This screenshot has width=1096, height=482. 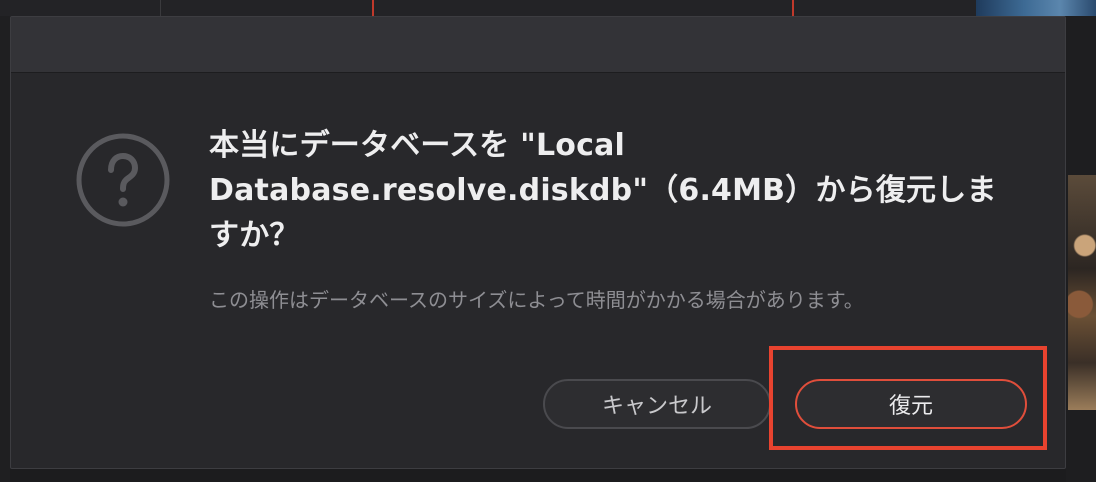 What do you see at coordinates (911, 404) in the screenshot?
I see `restore-button: 復元` at bounding box center [911, 404].